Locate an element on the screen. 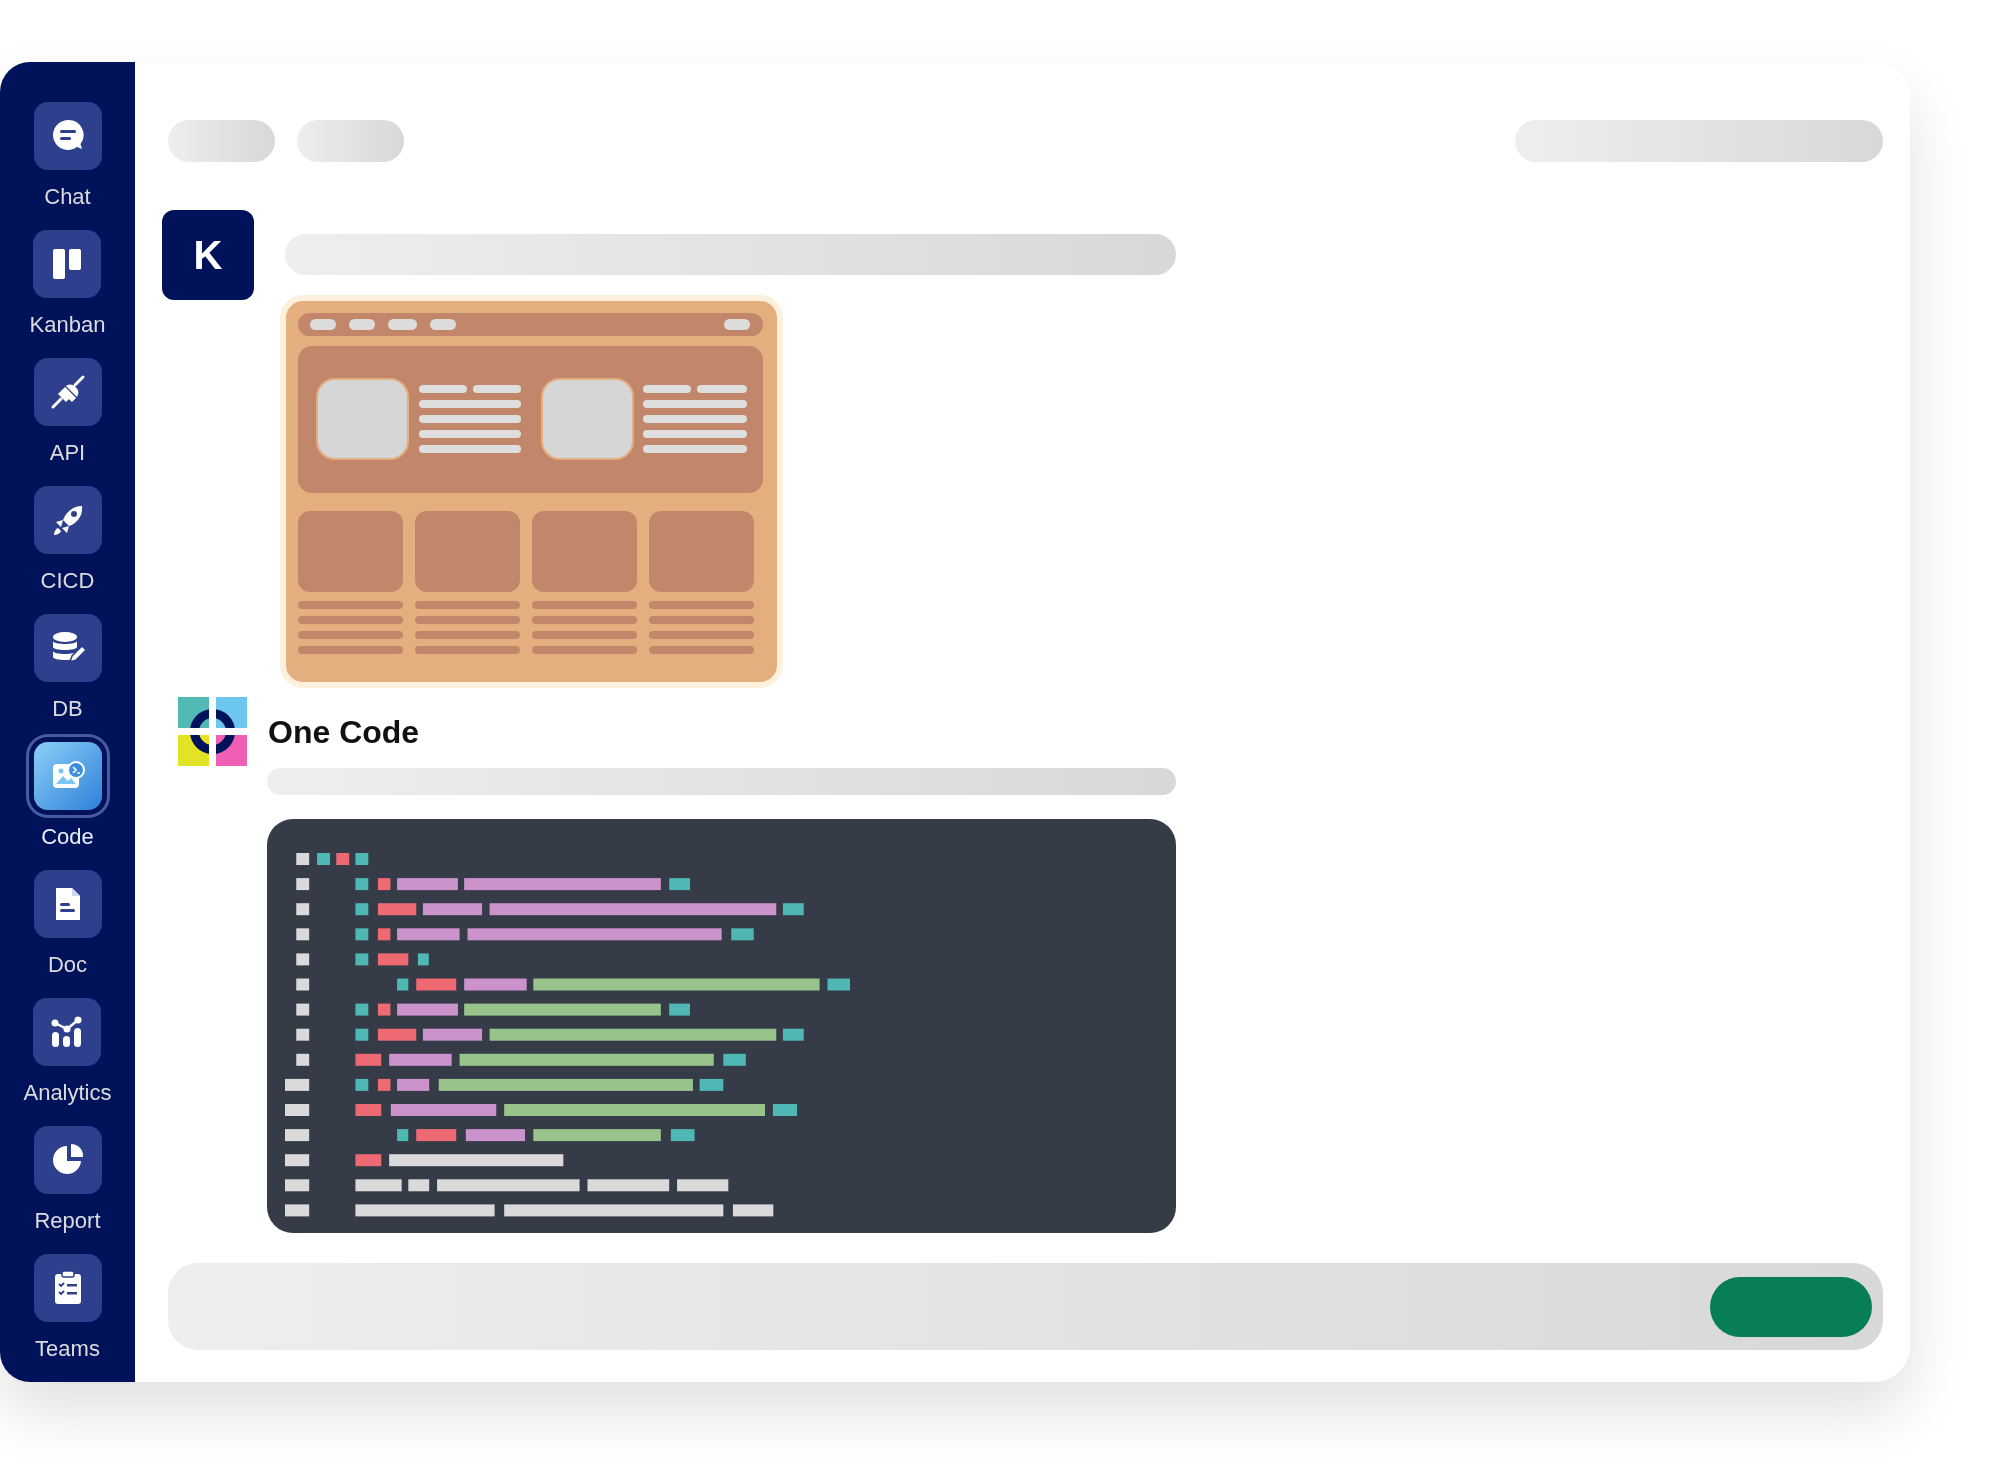 The image size is (2010, 1481). user-avatar: K is located at coordinates (208, 255).